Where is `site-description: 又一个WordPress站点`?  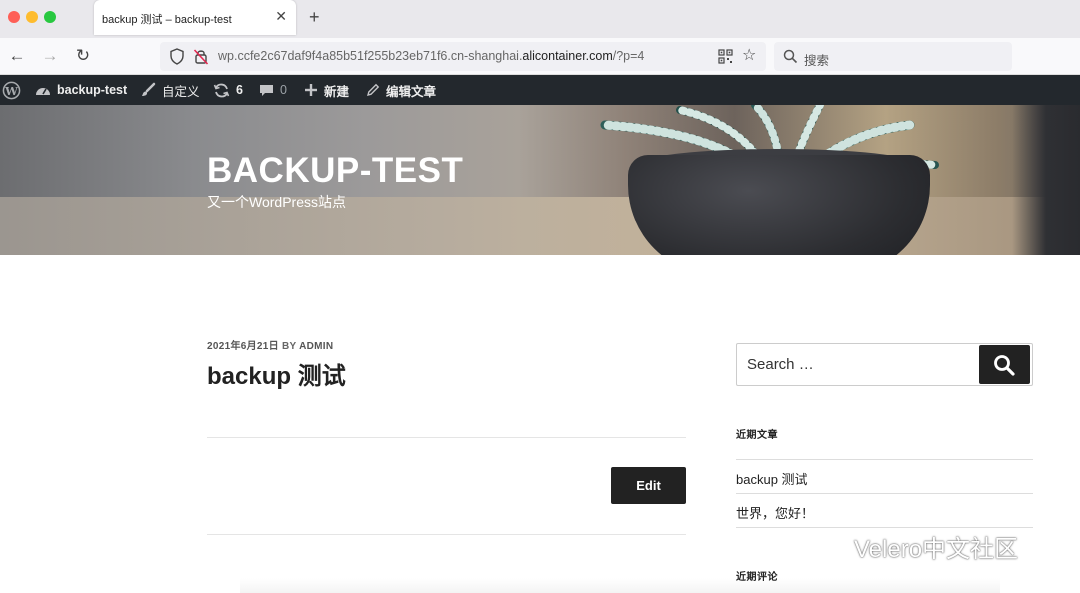 site-description: 又一个WordPress站点 is located at coordinates (276, 202).